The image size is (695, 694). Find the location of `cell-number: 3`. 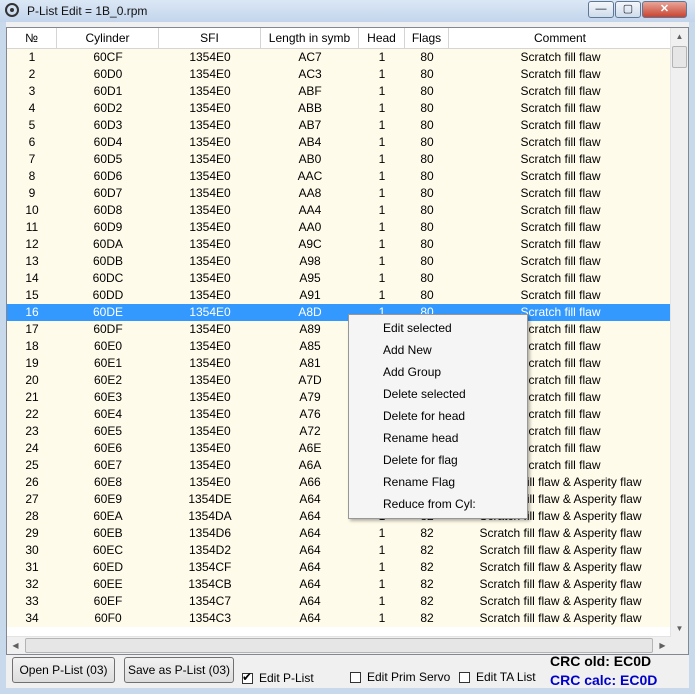

cell-number: 3 is located at coordinates (32, 91).